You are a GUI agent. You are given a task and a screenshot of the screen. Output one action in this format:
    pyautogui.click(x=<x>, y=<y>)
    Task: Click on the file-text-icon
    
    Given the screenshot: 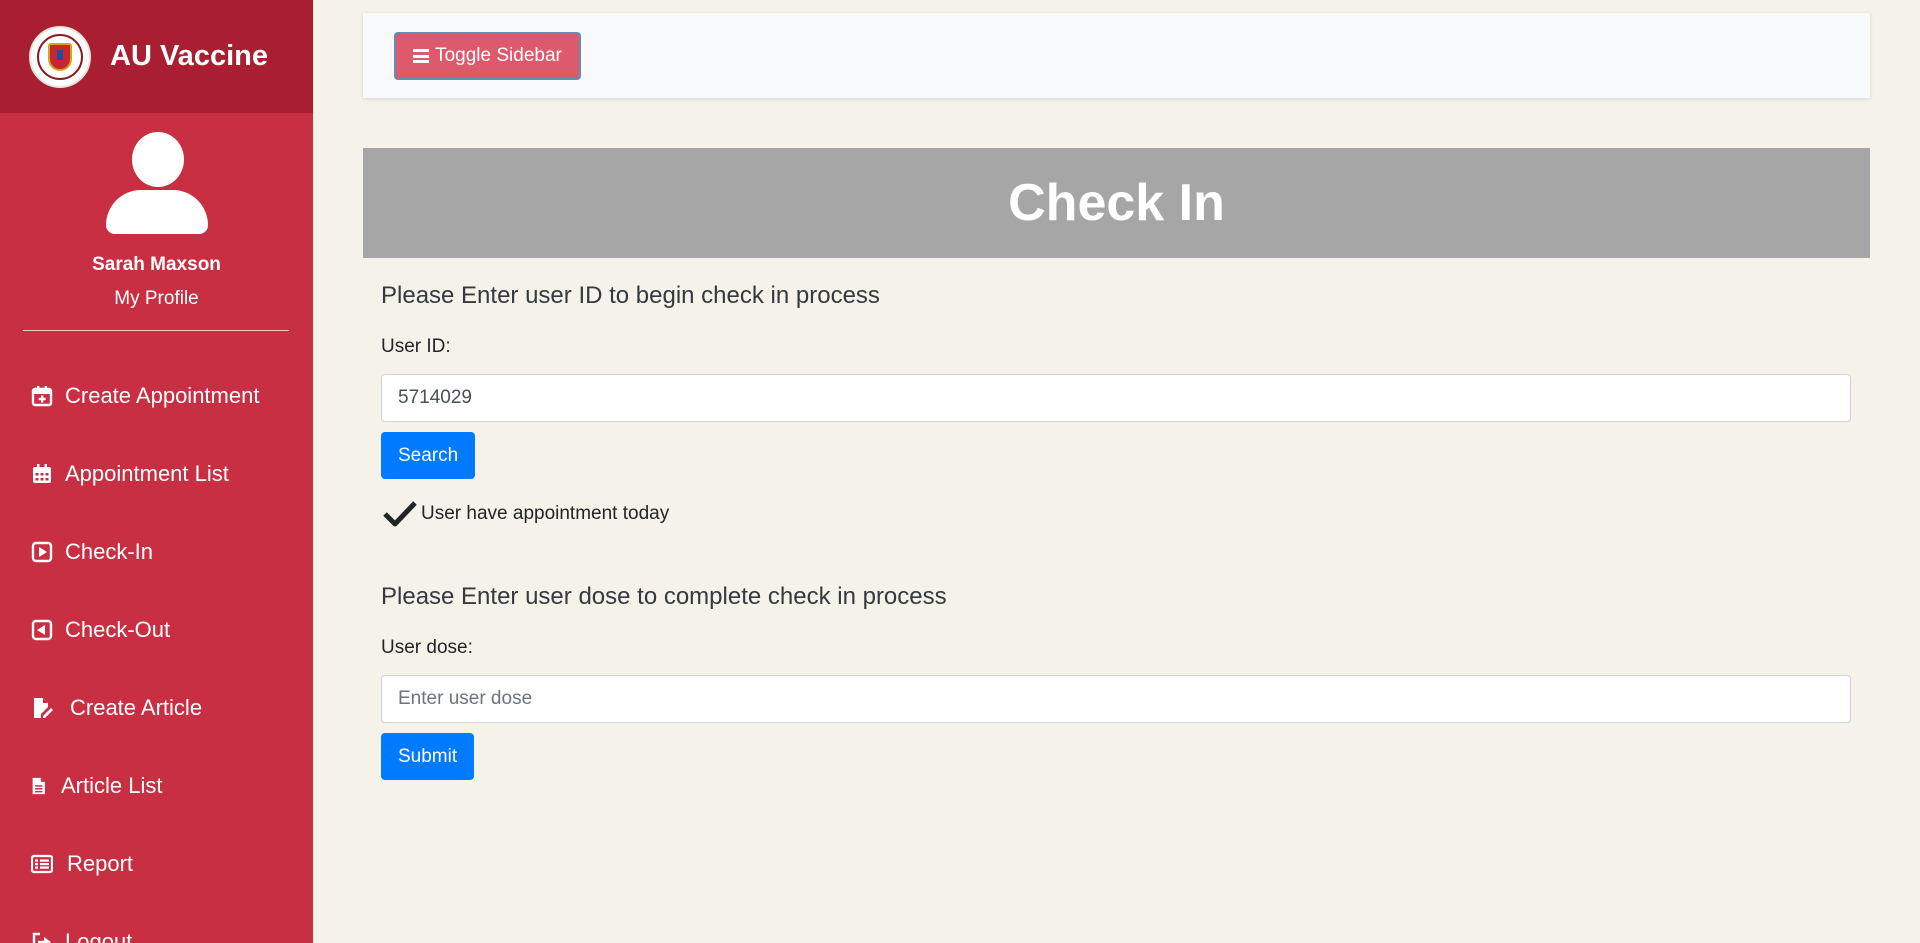 What is the action you would take?
    pyautogui.click(x=38, y=786)
    